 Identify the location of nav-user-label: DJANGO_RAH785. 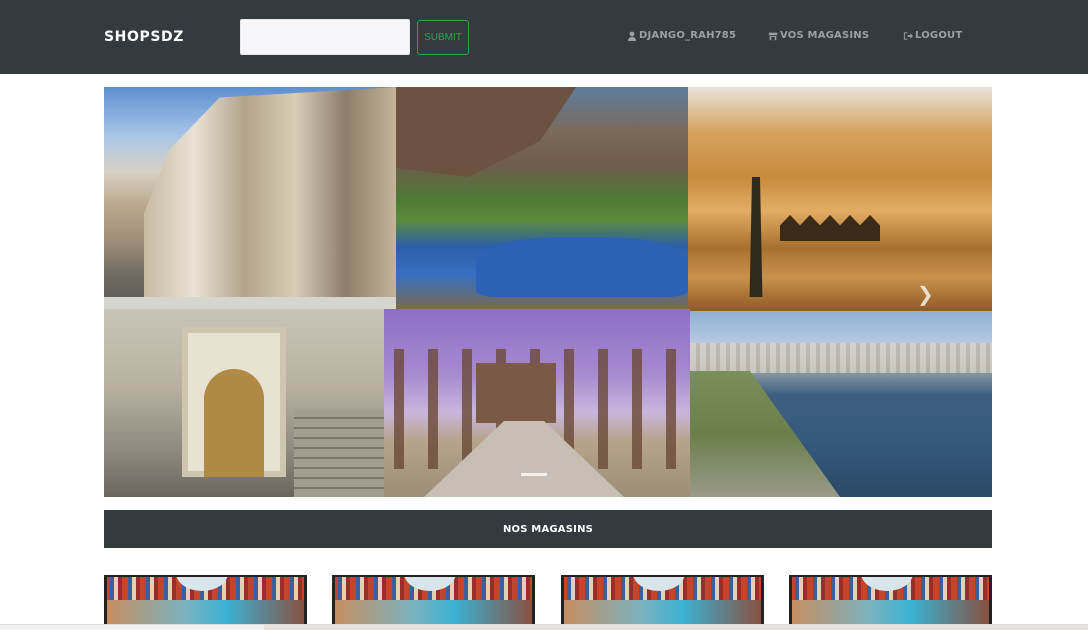
(688, 35).